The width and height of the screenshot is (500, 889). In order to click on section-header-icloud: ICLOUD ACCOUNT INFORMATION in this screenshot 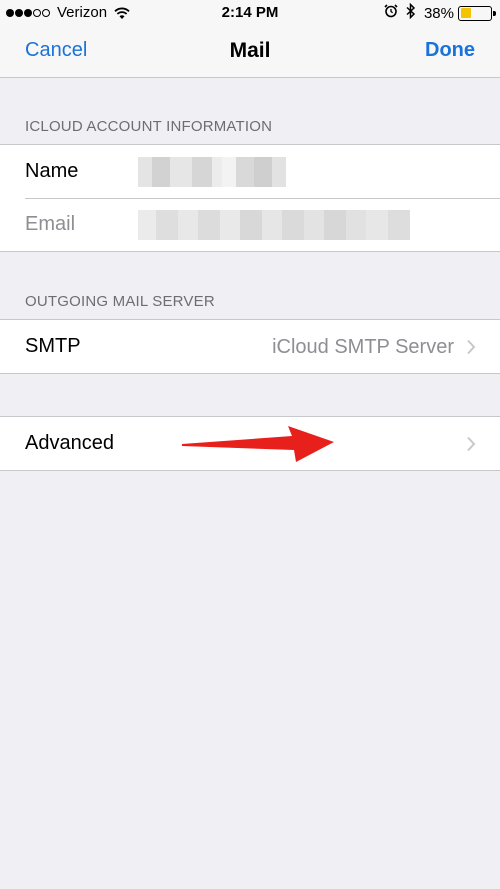, I will do `click(149, 126)`.